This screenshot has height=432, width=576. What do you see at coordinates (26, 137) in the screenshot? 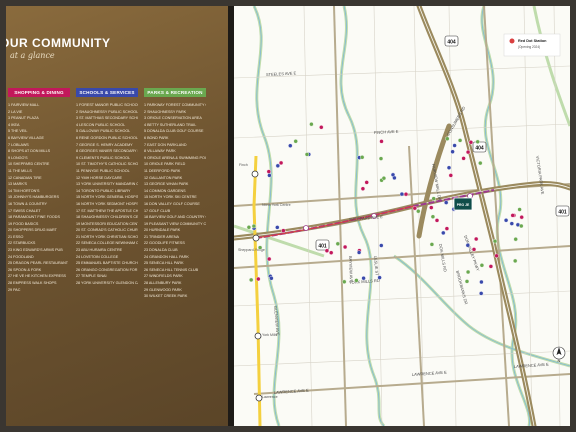
I see `list-item: 6 BAYVIEW VILLAGE` at bounding box center [26, 137].